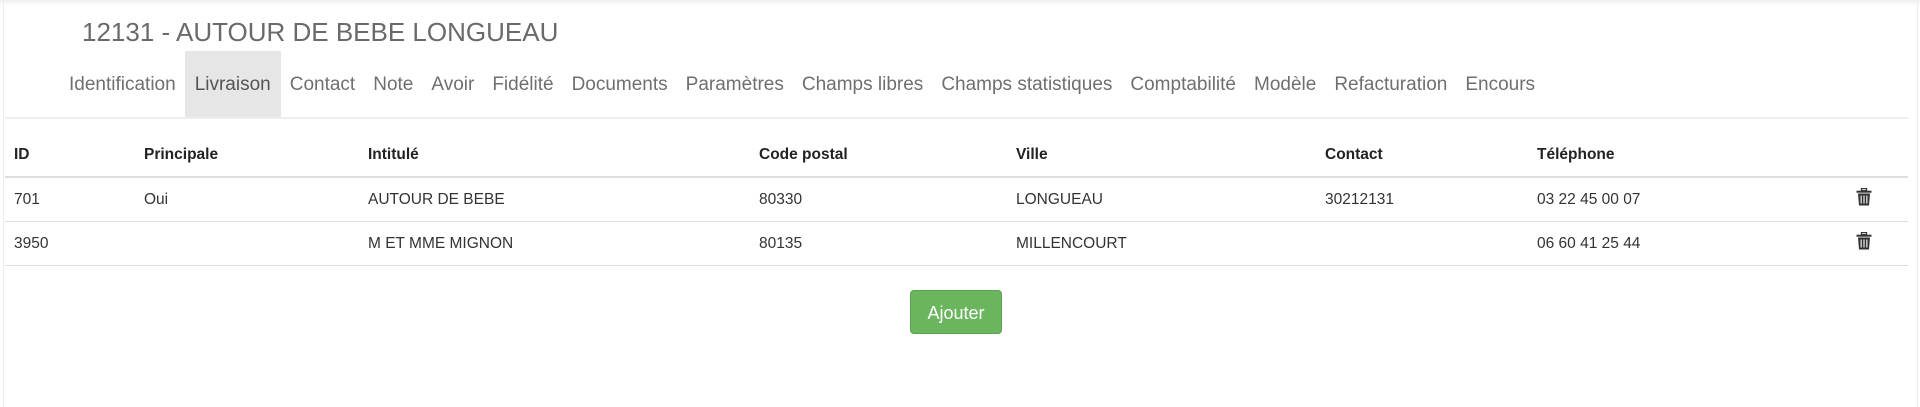 This screenshot has height=407, width=1920. Describe the element at coordinates (554, 199) in the screenshot. I see `cell-intitule: AUTOUR DE BEBE` at that location.